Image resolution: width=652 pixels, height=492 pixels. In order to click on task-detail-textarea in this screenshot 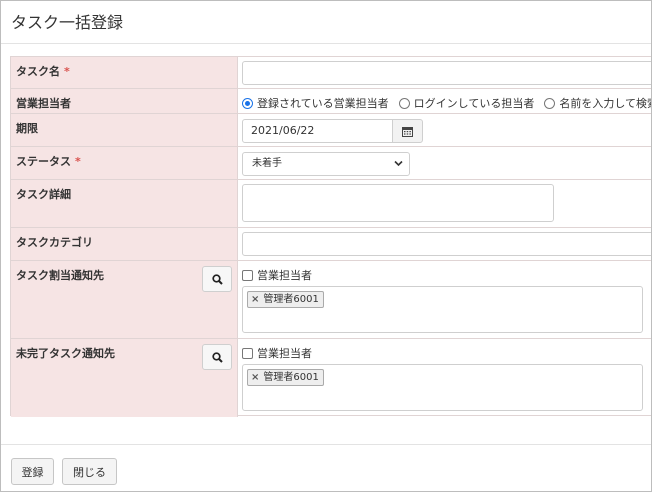, I will do `click(398, 203)`.